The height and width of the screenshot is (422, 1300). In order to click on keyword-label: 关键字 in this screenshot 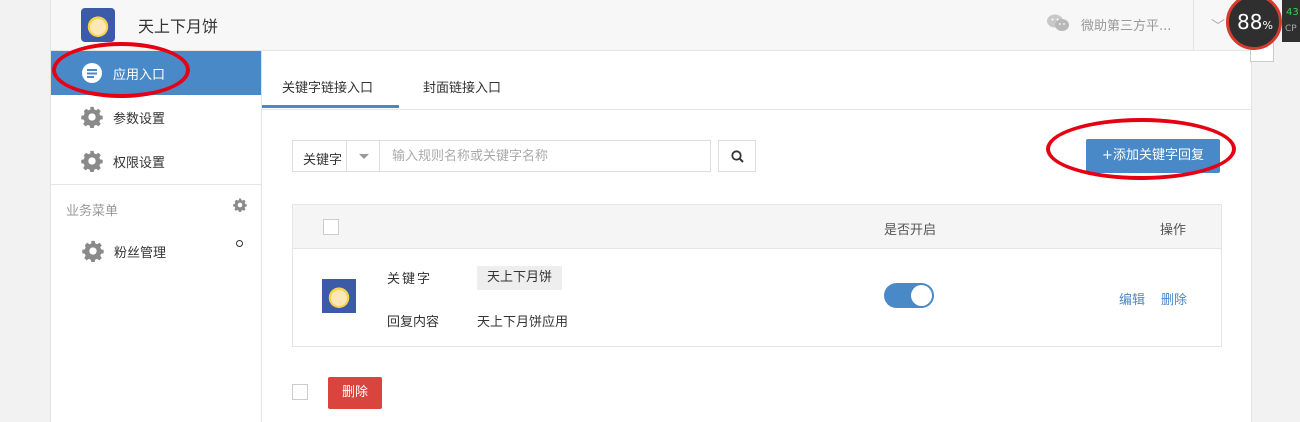, I will do `click(410, 279)`.